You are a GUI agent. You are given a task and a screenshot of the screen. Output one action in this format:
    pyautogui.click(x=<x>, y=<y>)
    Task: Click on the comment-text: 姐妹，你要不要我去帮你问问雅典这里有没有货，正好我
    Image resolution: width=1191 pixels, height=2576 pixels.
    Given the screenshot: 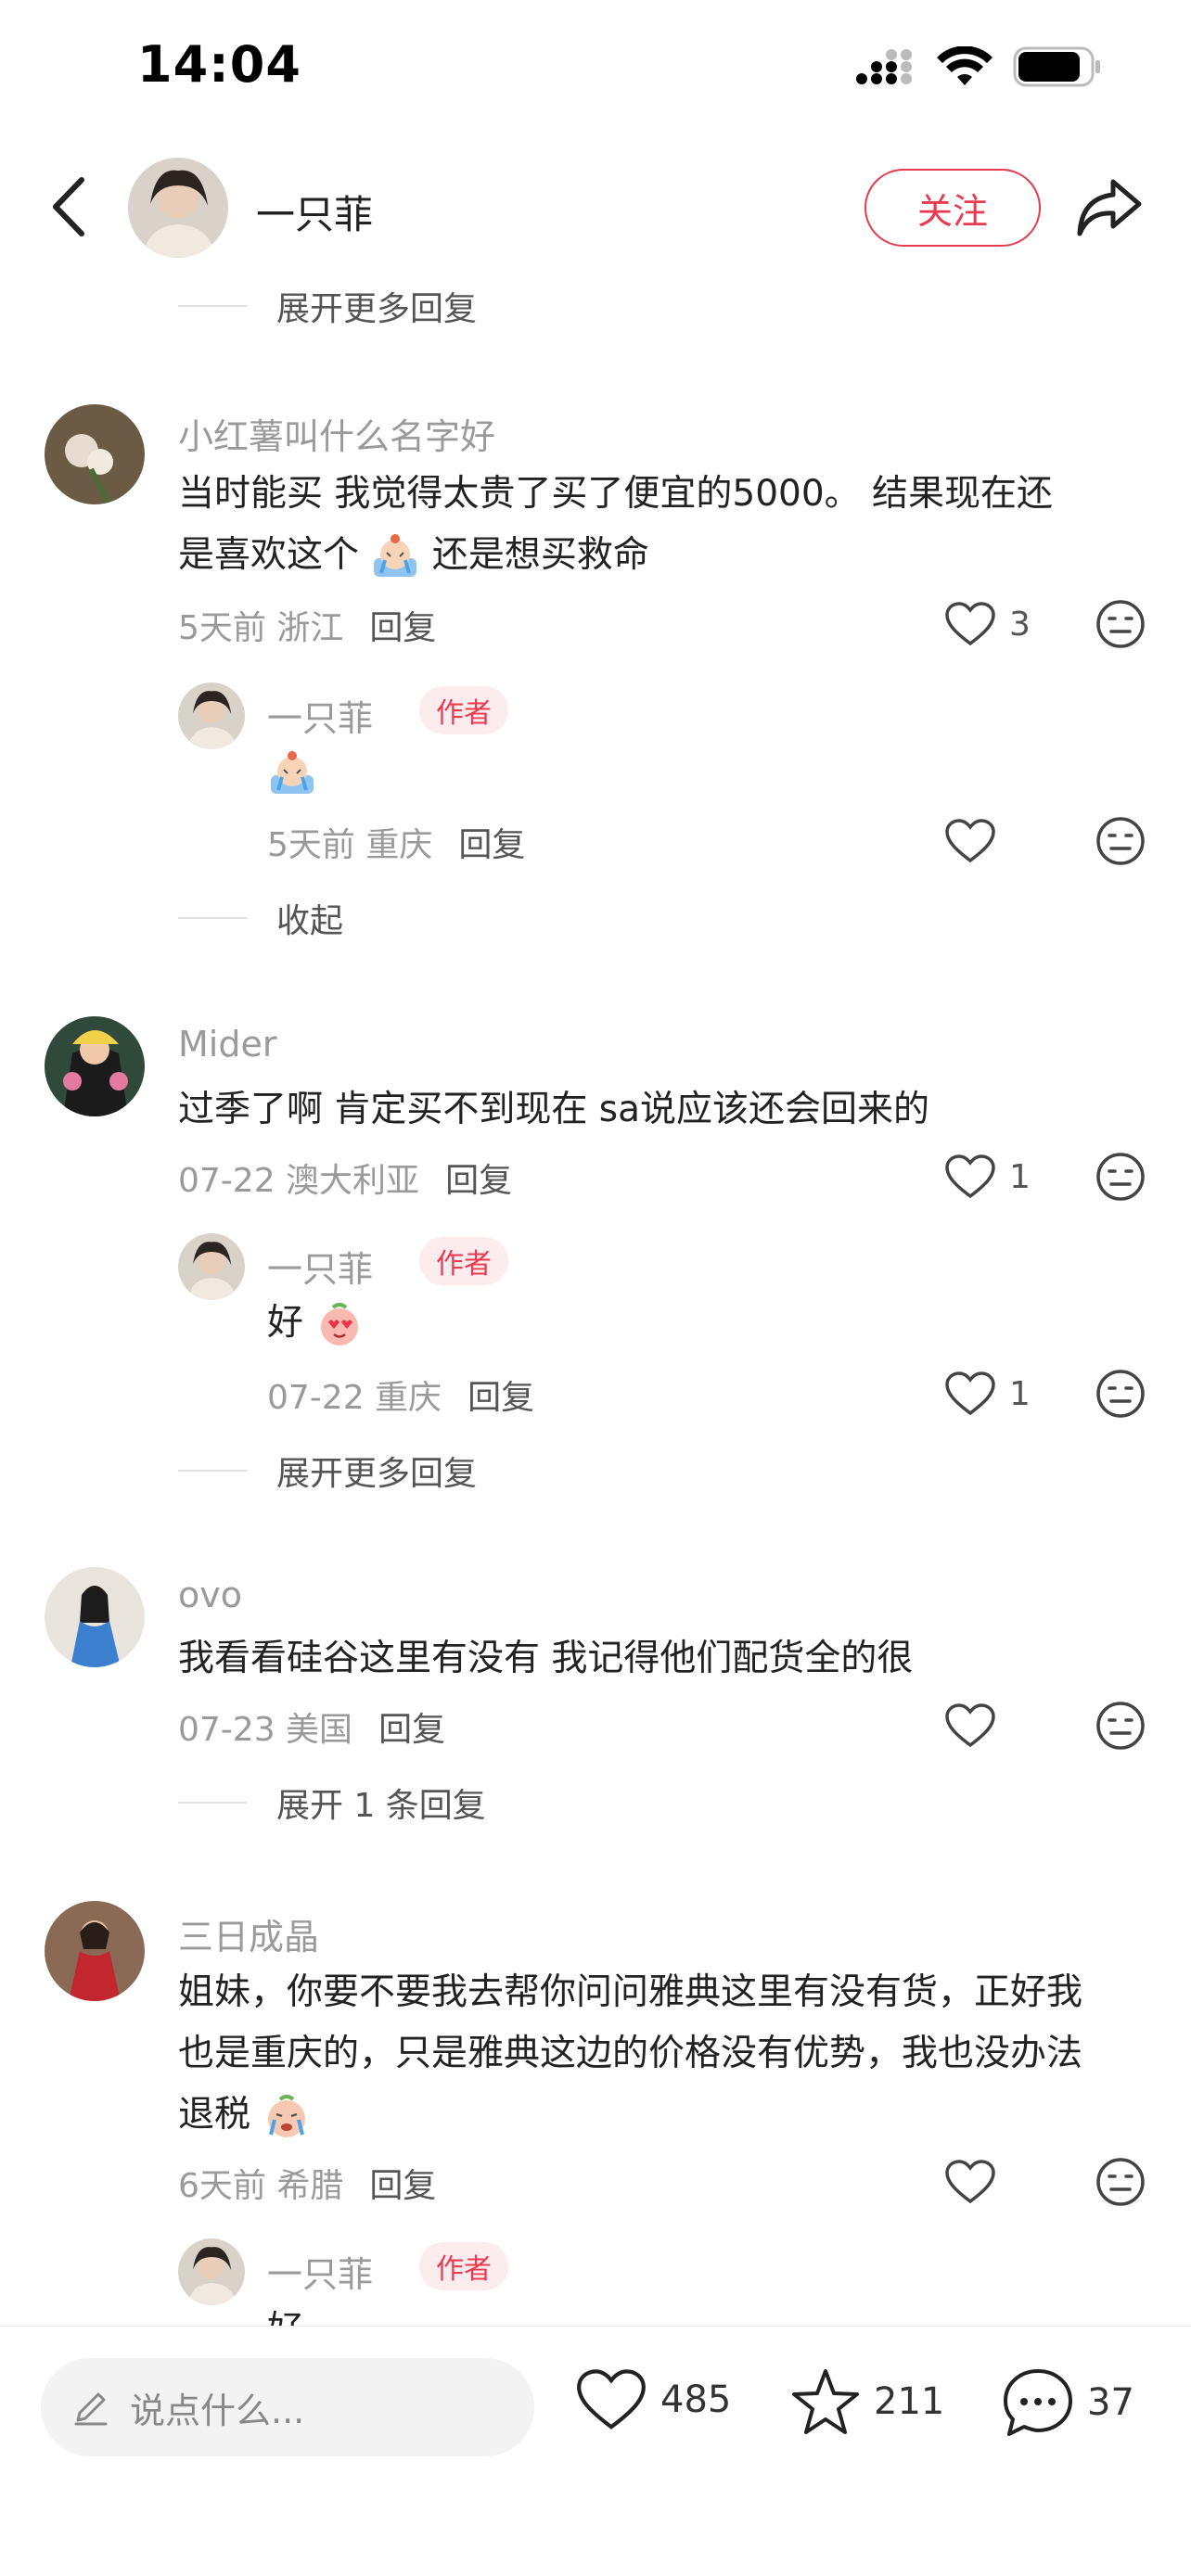 What is the action you would take?
    pyautogui.click(x=630, y=1992)
    